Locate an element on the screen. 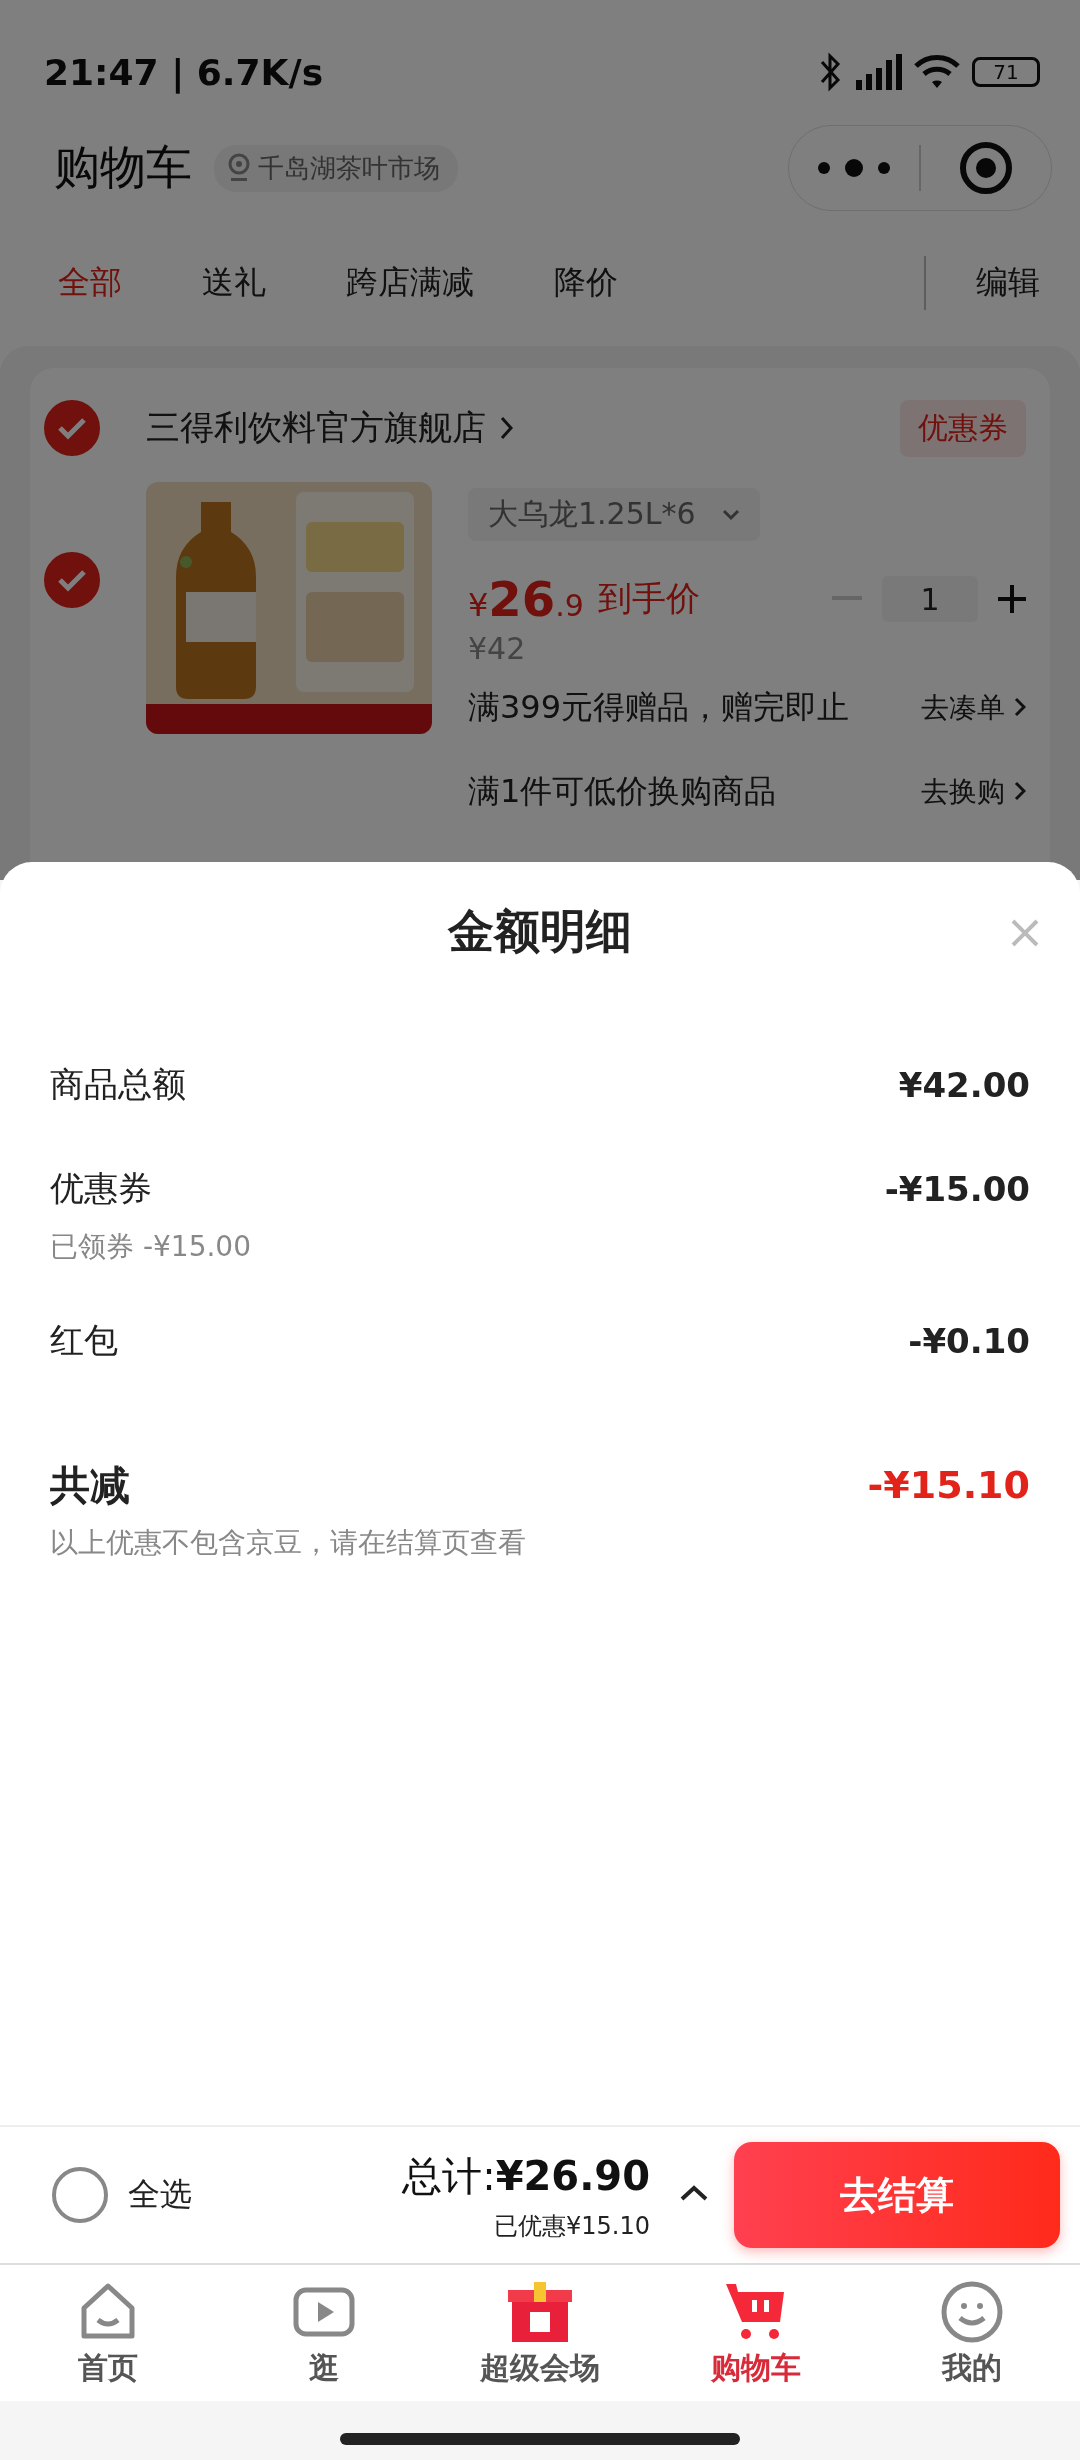  close-target-icon is located at coordinates (986, 168).